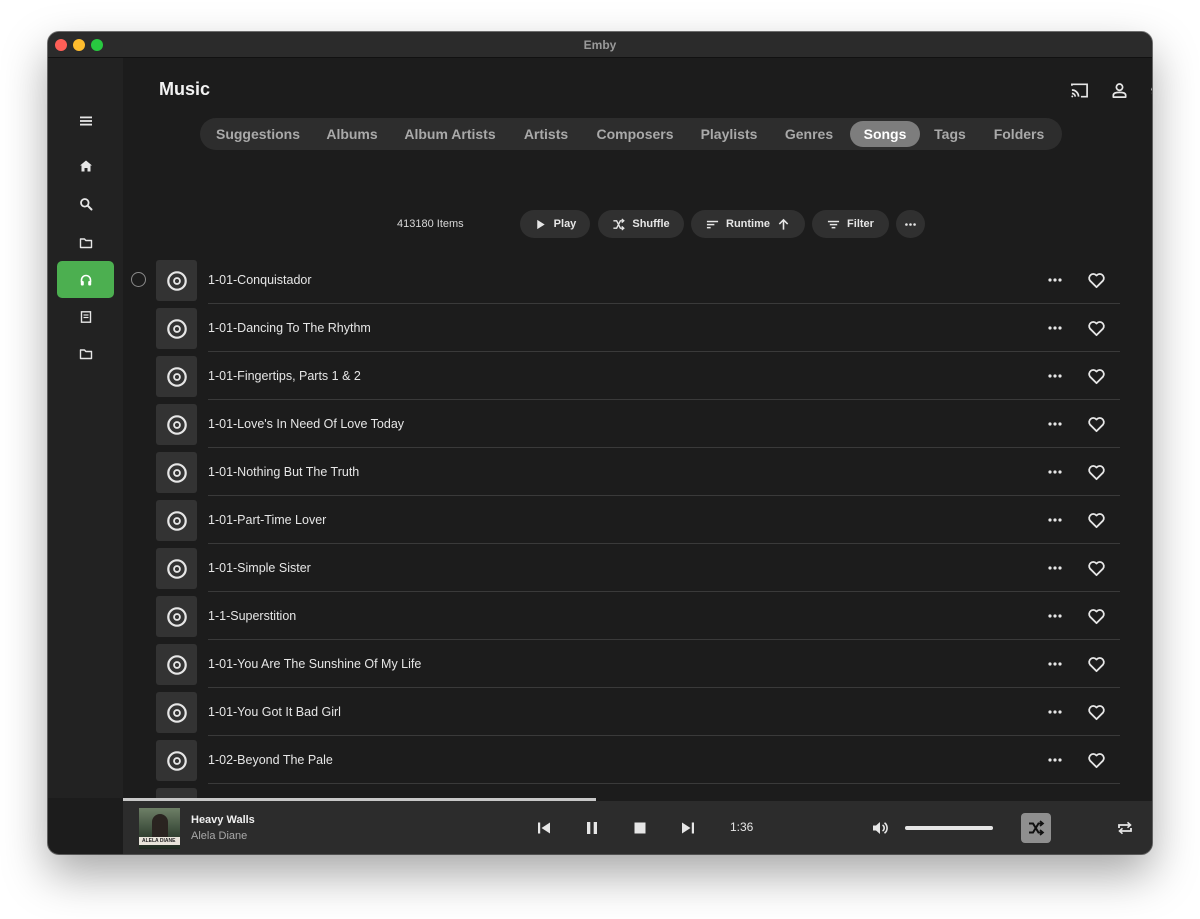 The height and width of the screenshot is (919, 1200). Describe the element at coordinates (637, 616) in the screenshot. I see `list-item: 1-1-Superstition` at that location.